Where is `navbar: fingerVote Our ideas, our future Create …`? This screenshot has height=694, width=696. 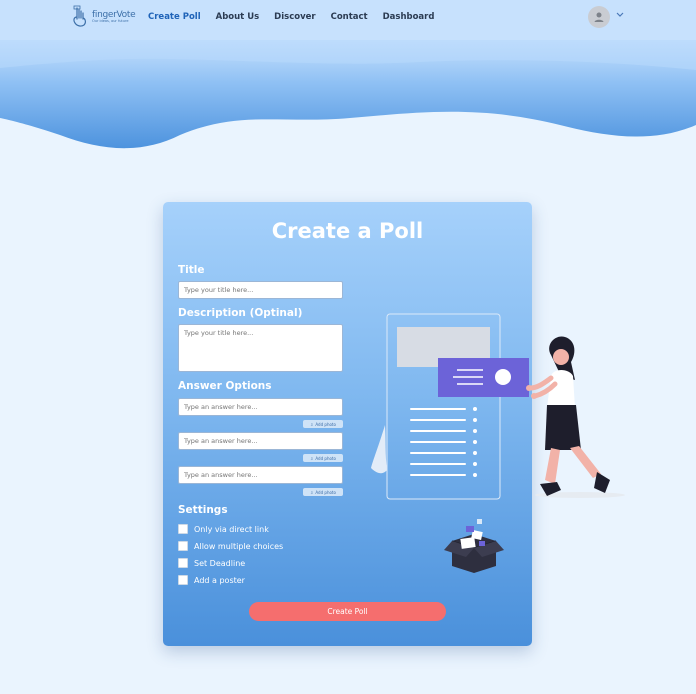
navbar: fingerVote Our ideas, our future Create … is located at coordinates (348, 18).